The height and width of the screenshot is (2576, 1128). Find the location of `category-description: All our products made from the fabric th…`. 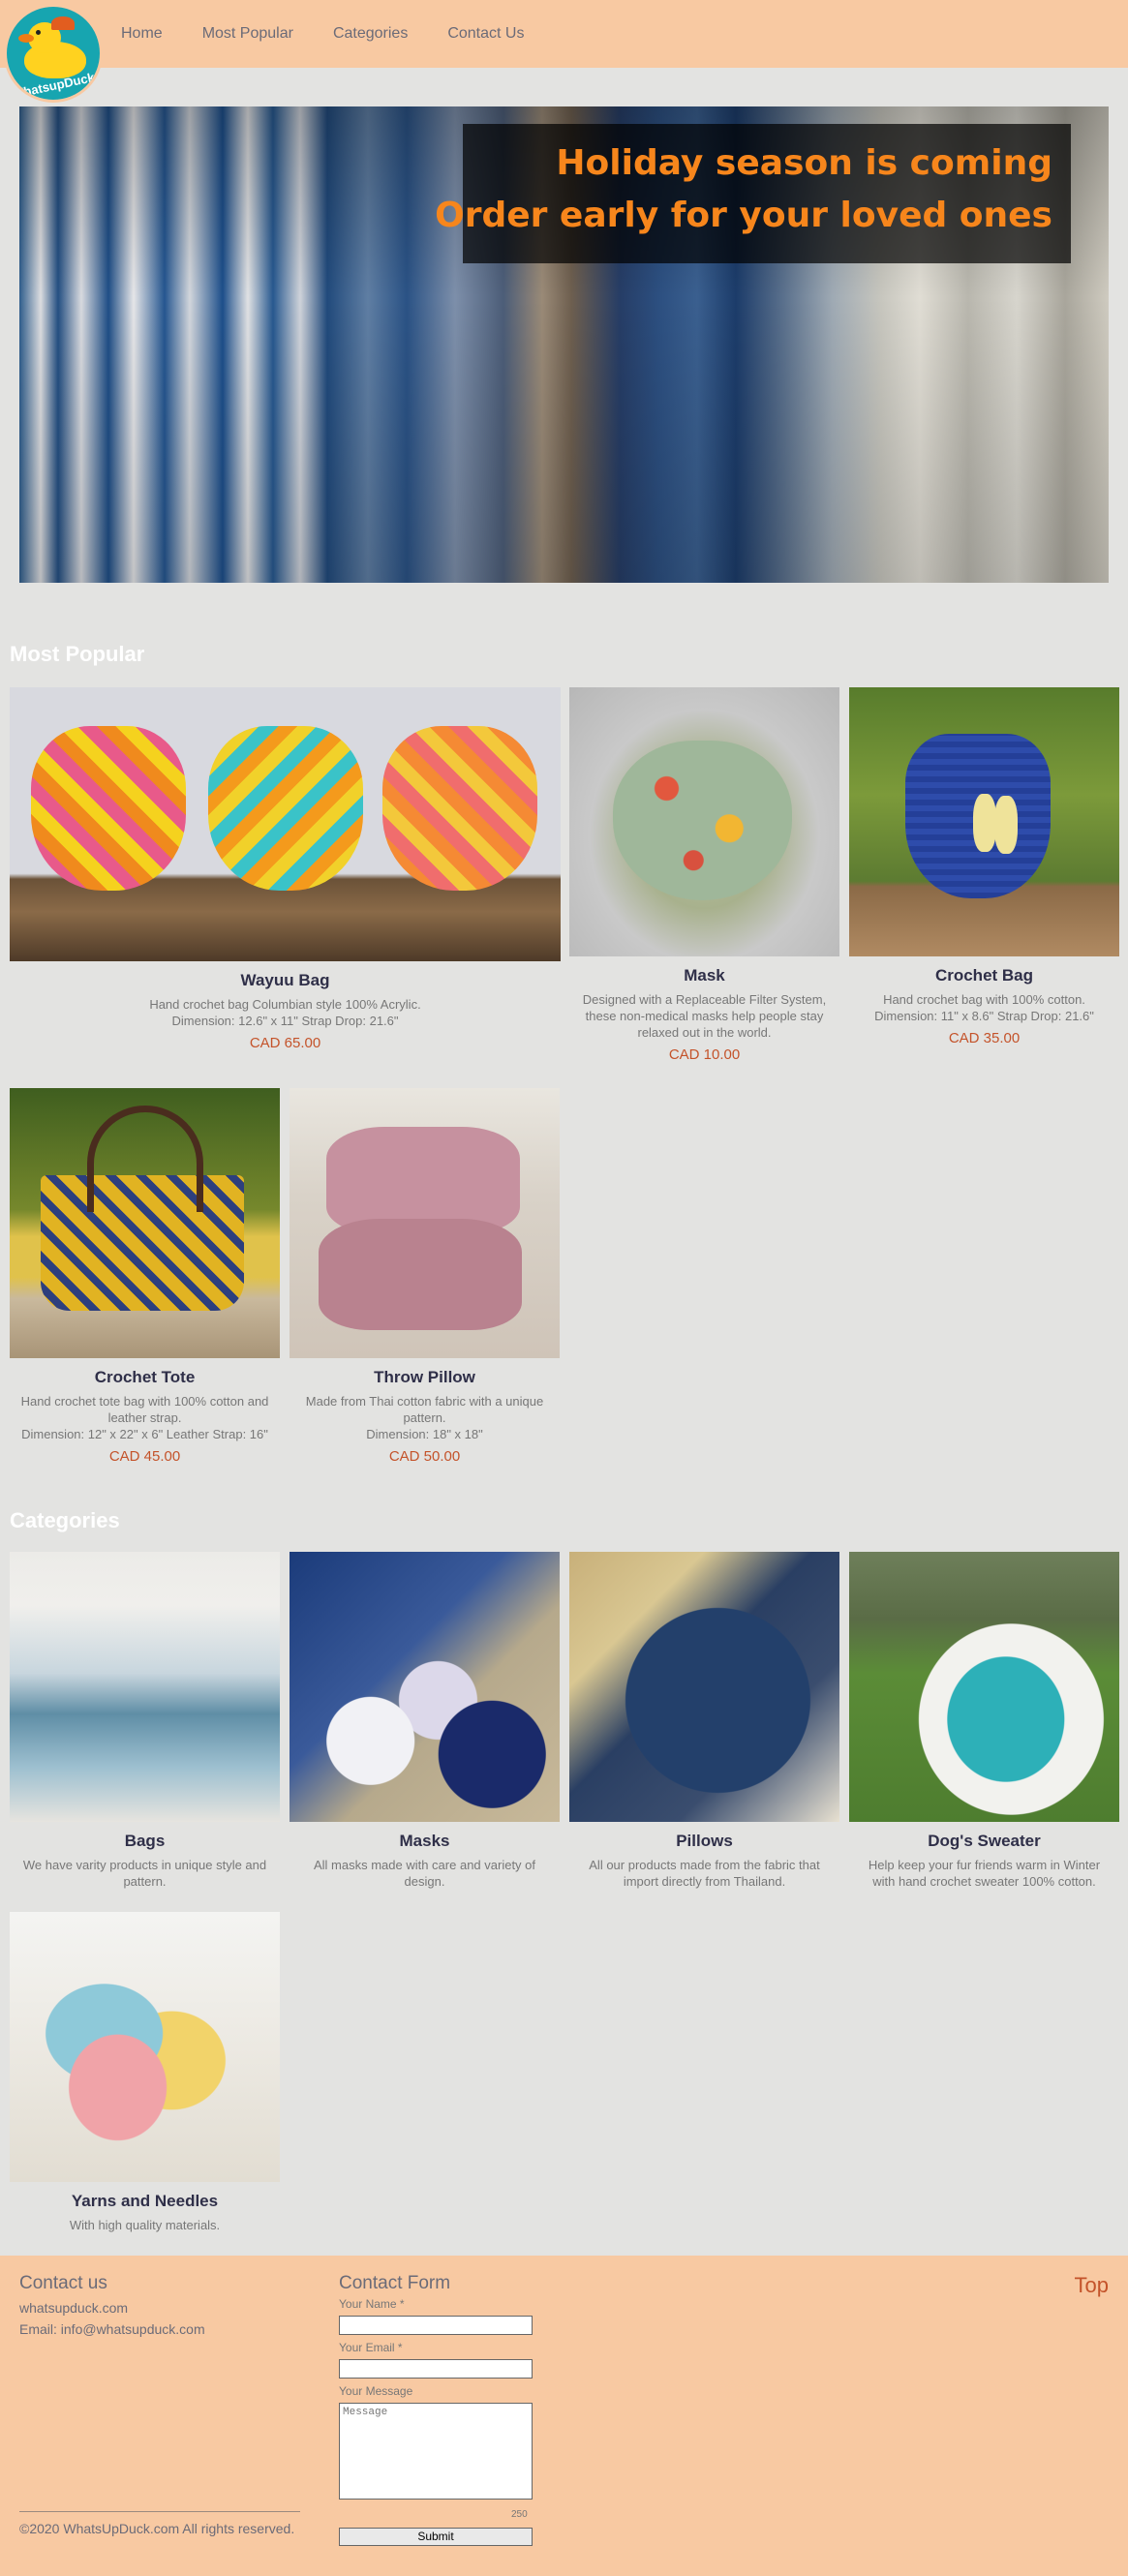

category-description: All our products made from the fabric th… is located at coordinates (704, 1873).